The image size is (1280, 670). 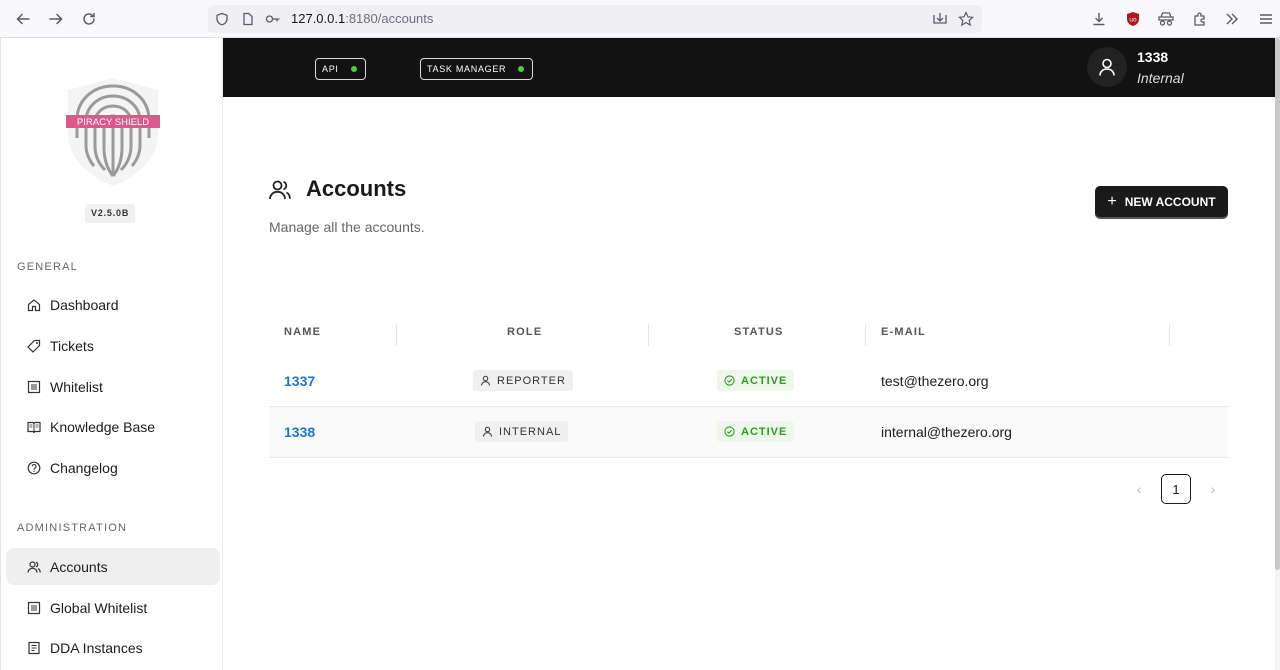 I want to click on app-header: API TASK MANAGER 1338 Internal, so click(x=749, y=67).